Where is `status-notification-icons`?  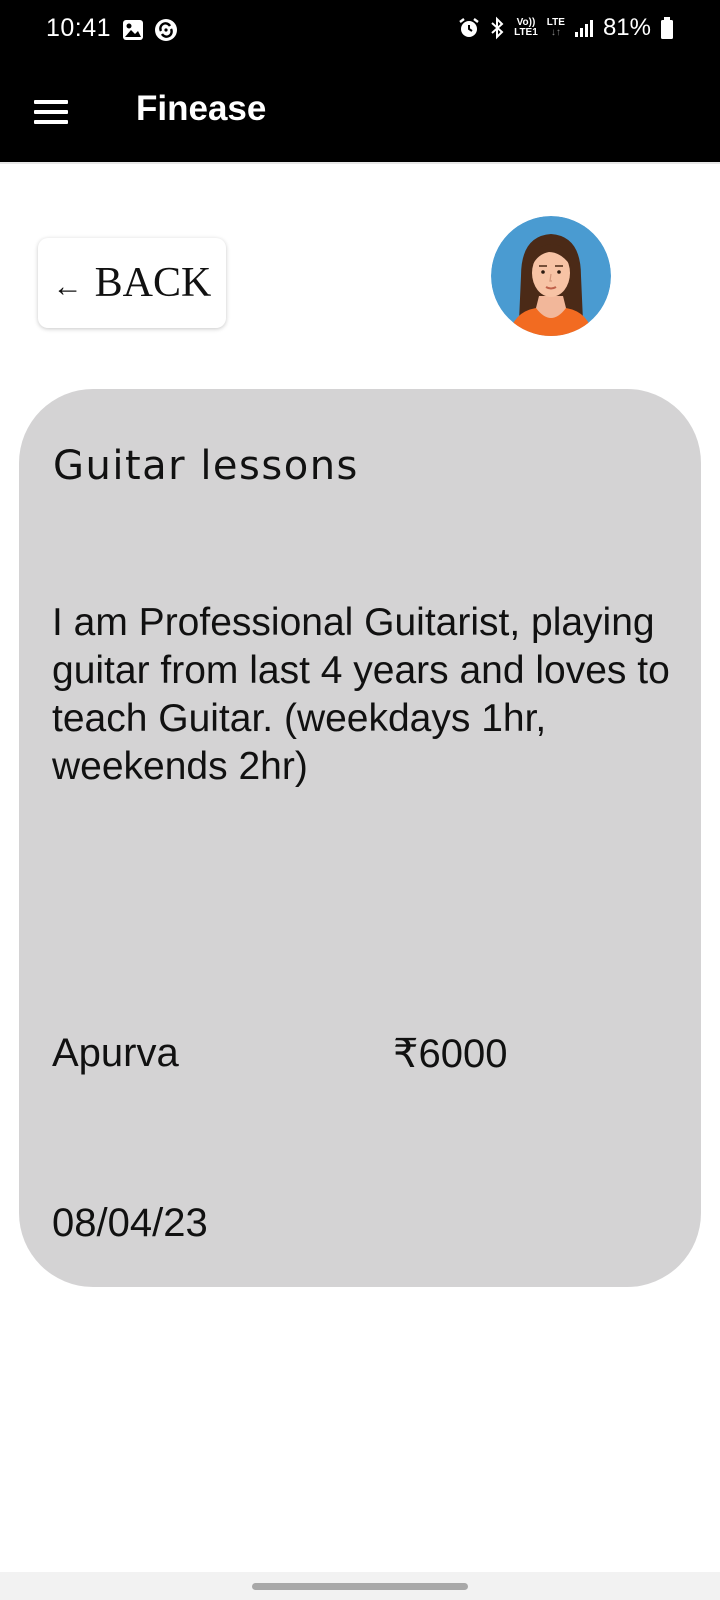 status-notification-icons is located at coordinates (150, 30).